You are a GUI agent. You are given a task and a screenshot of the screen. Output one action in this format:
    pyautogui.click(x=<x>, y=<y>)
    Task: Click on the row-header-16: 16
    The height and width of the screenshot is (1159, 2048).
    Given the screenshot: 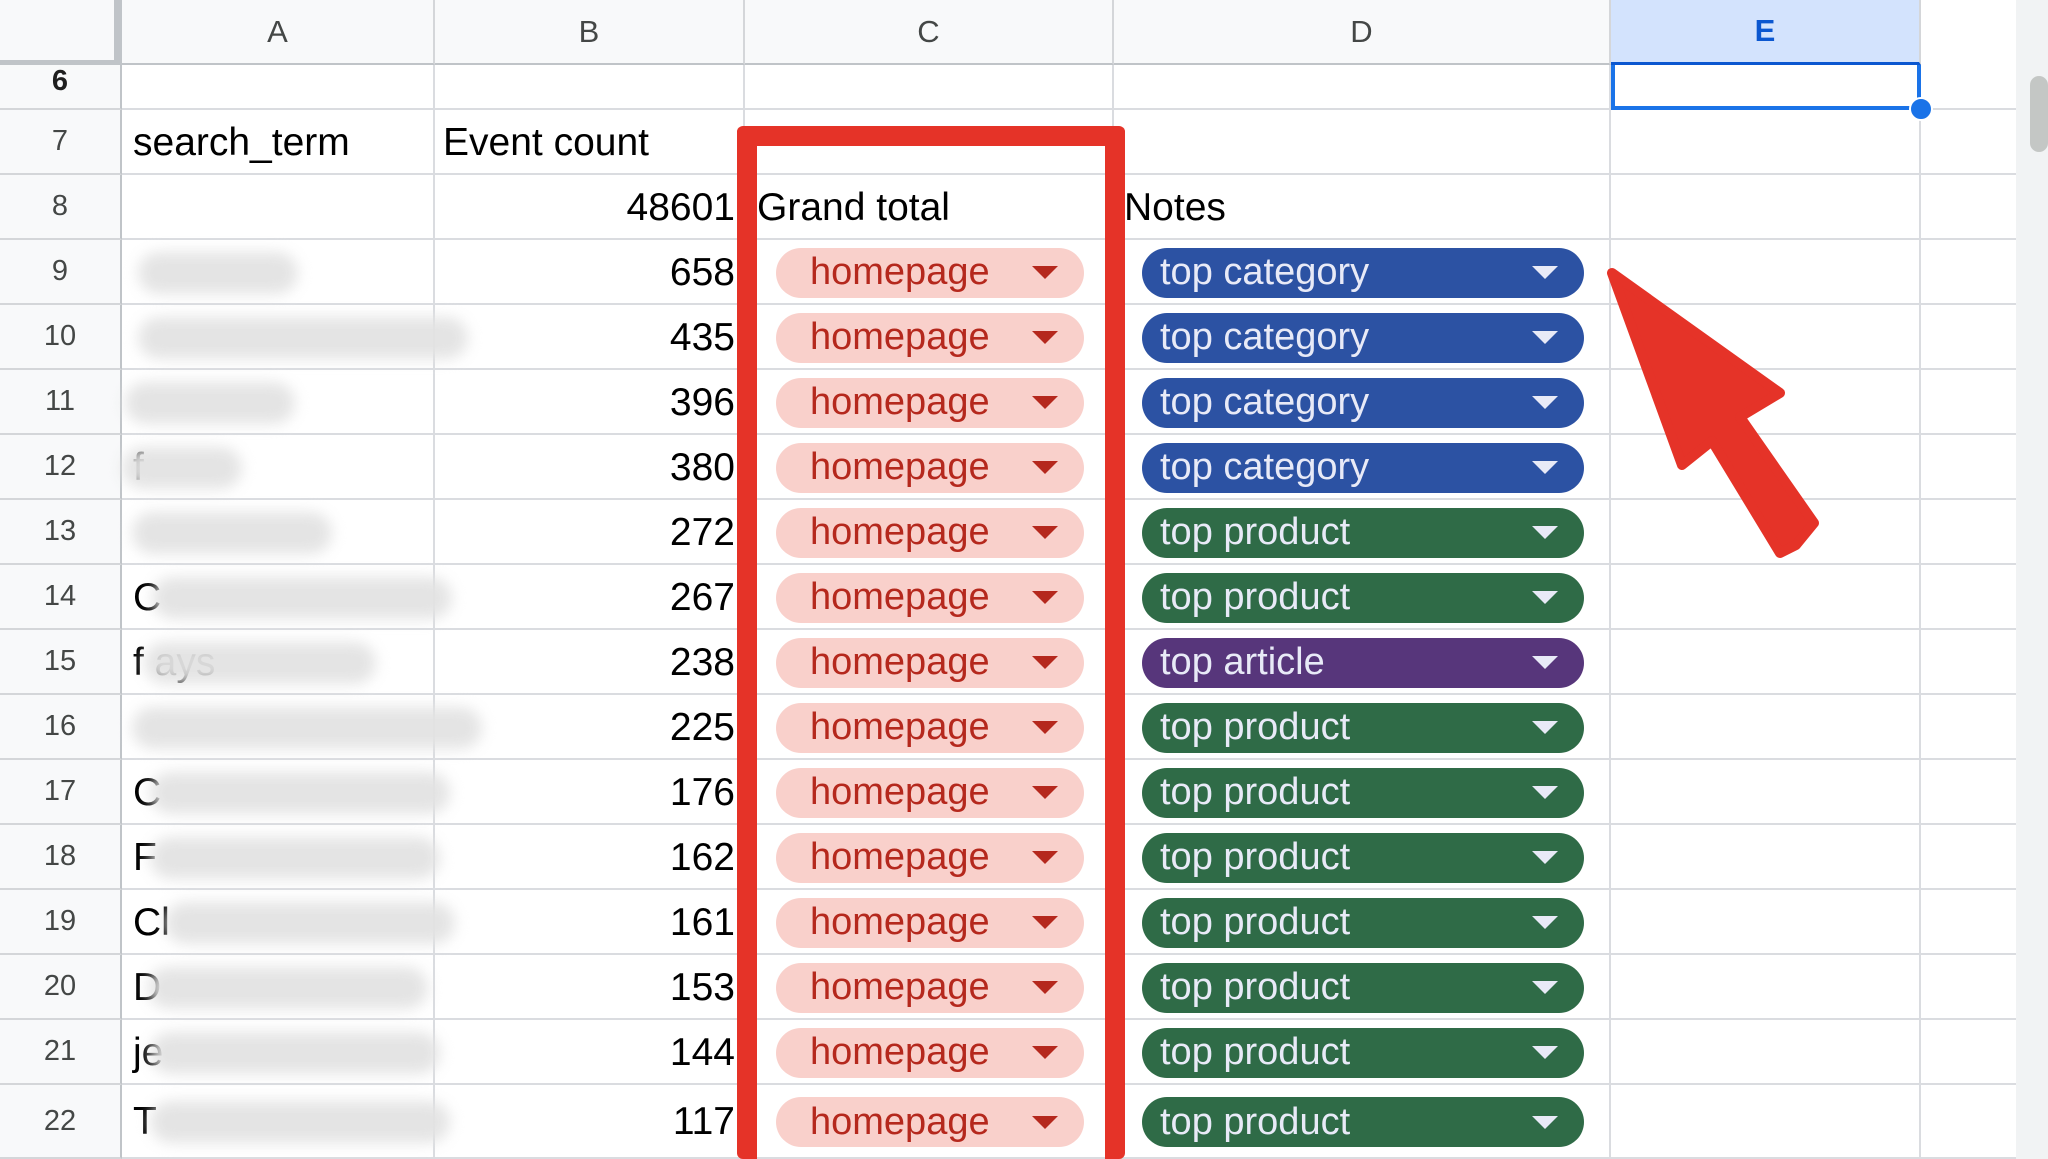 What is the action you would take?
    pyautogui.click(x=61, y=727)
    